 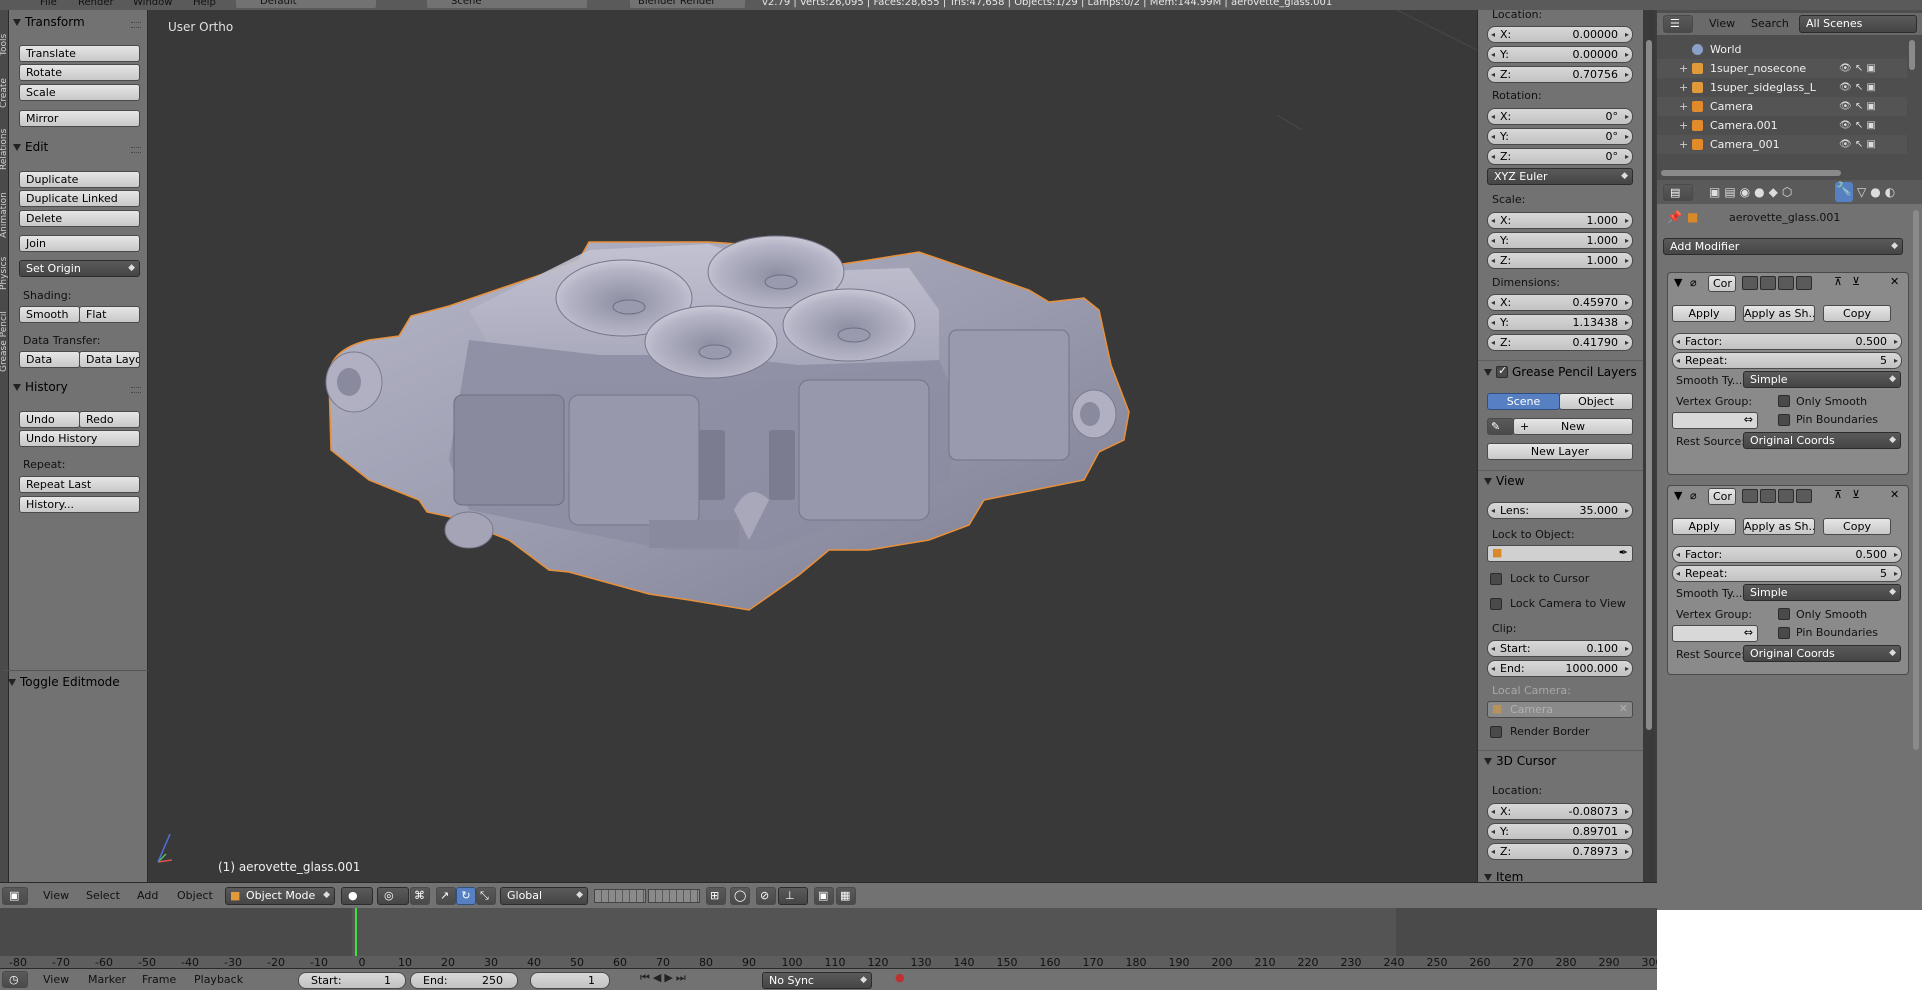 I want to click on set-origin-dropdown: Set Origin ◆, so click(x=79, y=268).